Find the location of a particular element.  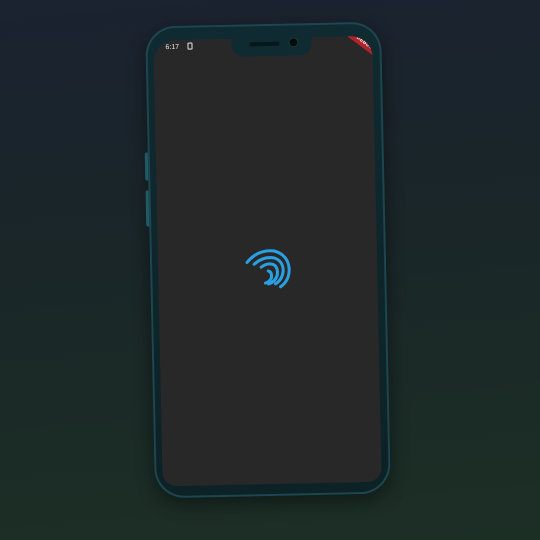

fingerprint-icon is located at coordinates (268, 269).